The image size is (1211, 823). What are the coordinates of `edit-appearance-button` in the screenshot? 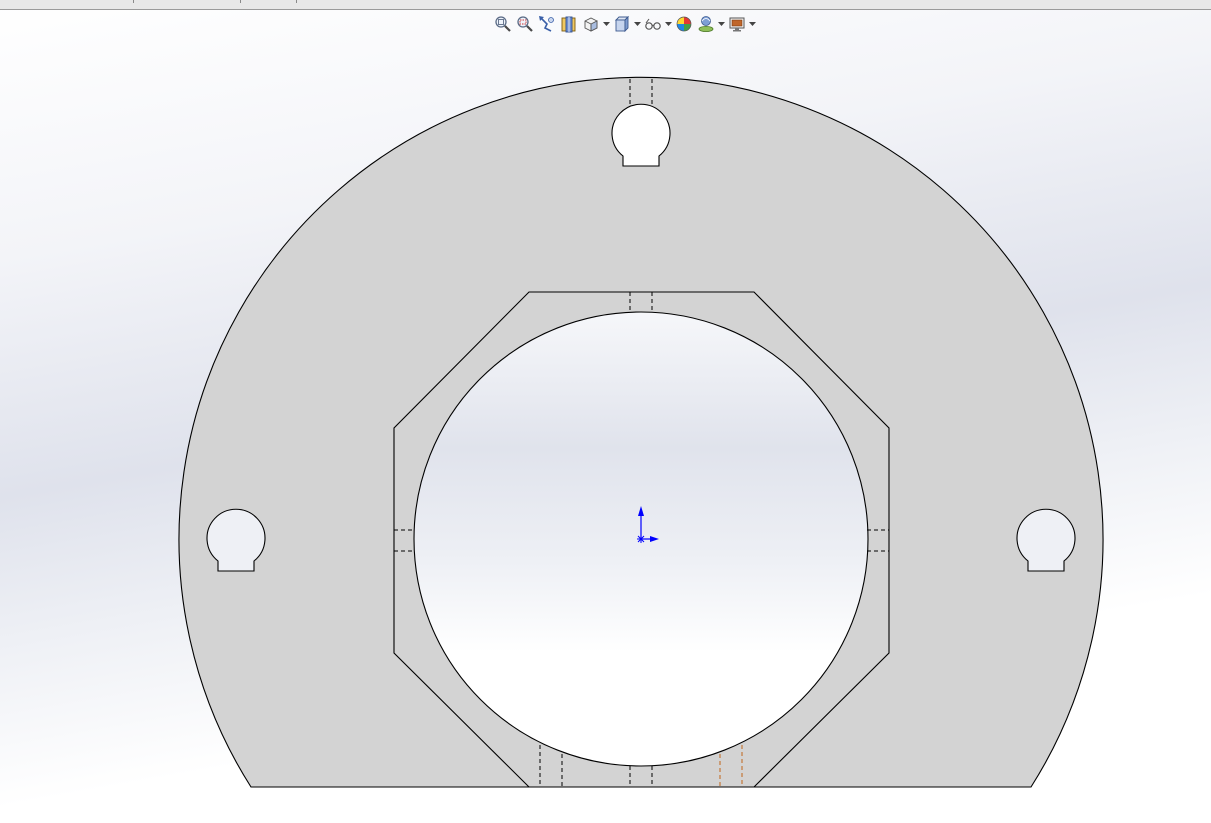 It's located at (684, 24).